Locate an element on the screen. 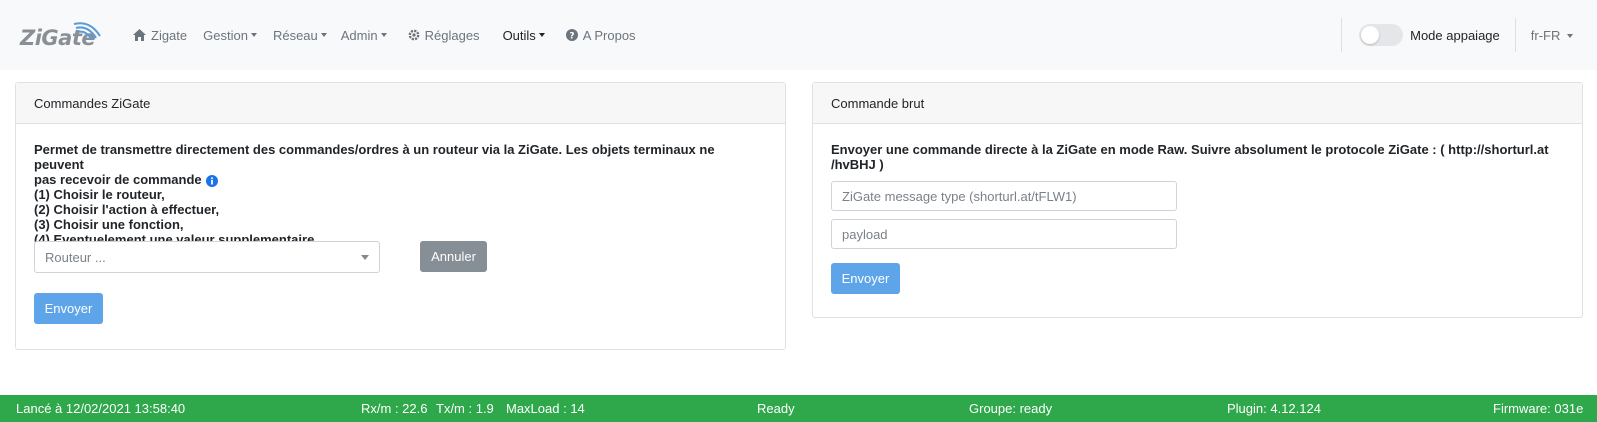 Image resolution: width=1597 pixels, height=422 pixels. info-icon is located at coordinates (211, 180).